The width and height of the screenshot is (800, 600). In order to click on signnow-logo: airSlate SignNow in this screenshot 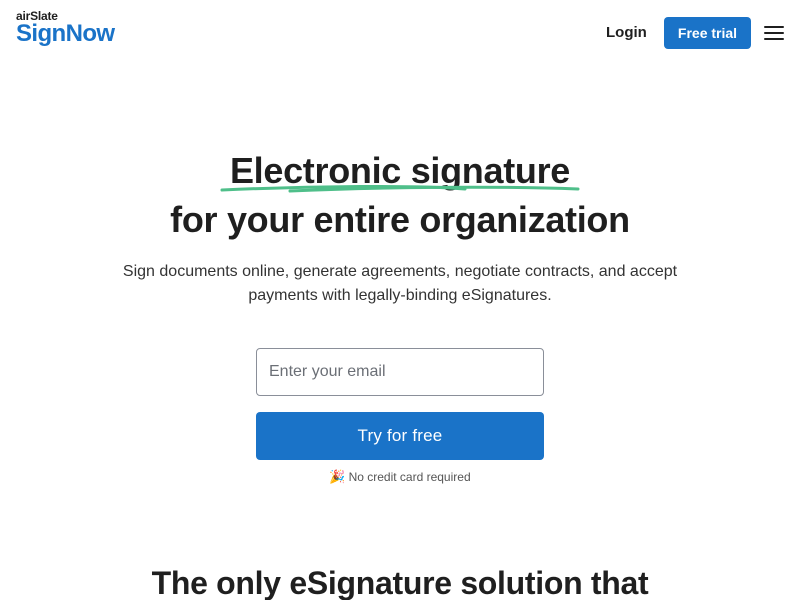, I will do `click(71, 29)`.